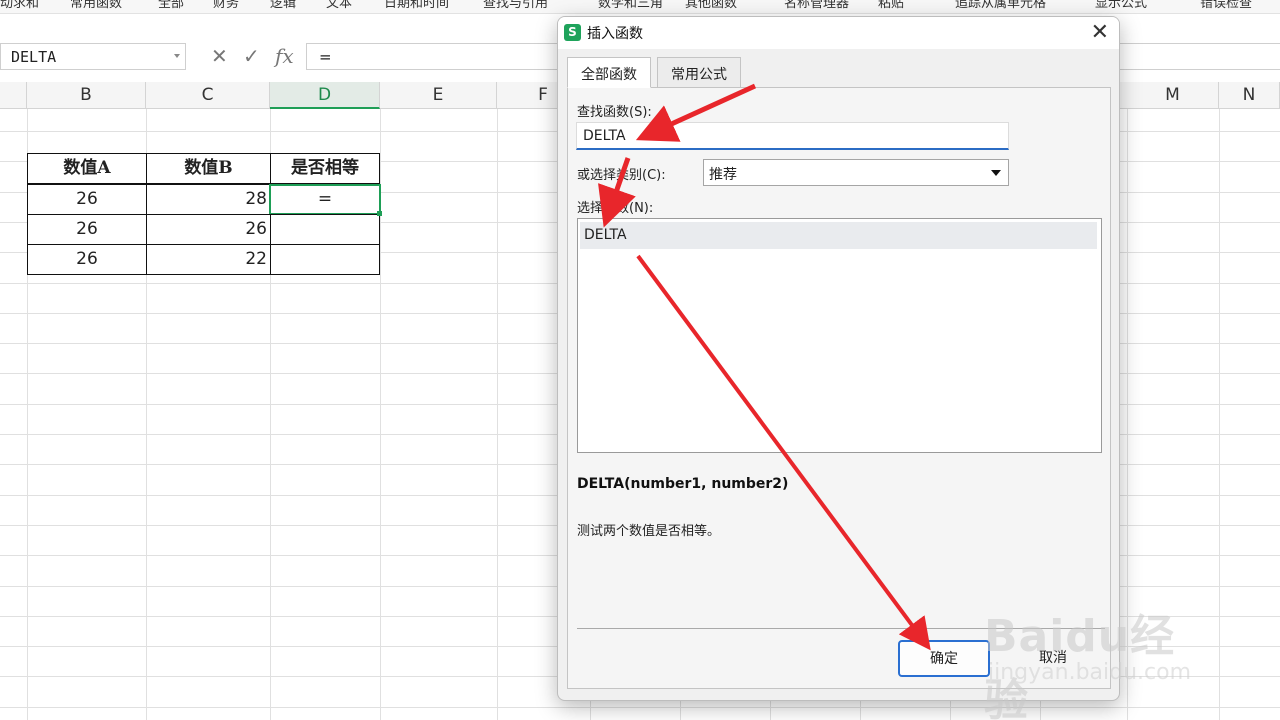 The width and height of the screenshot is (1280, 720). What do you see at coordinates (34, 57) in the screenshot?
I see `name-box-value: DELTA` at bounding box center [34, 57].